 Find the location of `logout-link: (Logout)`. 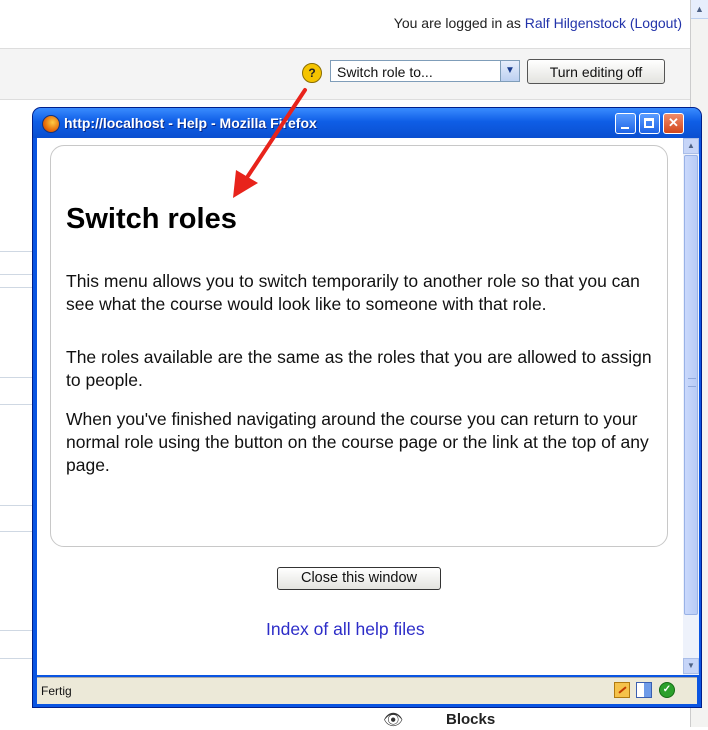

logout-link: (Logout) is located at coordinates (656, 23).